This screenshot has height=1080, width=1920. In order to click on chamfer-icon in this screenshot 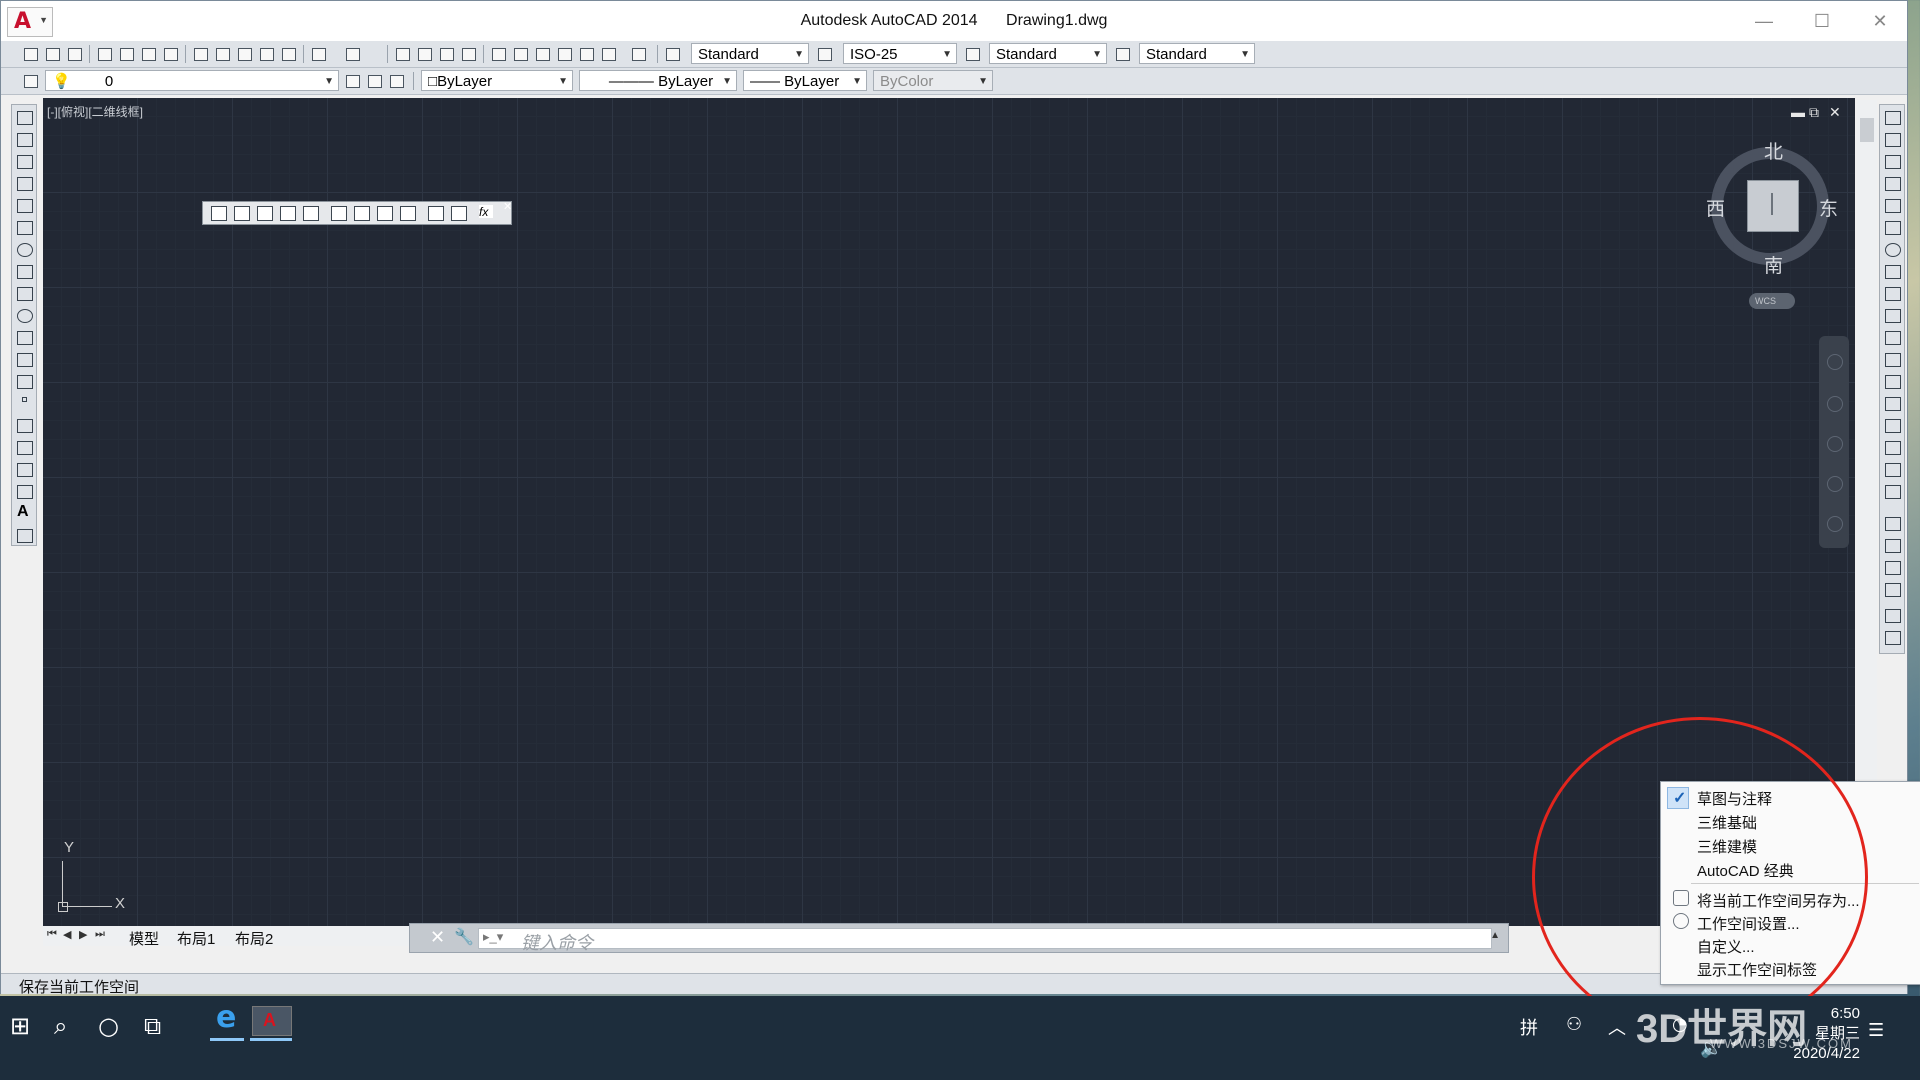, I will do `click(1893, 426)`.